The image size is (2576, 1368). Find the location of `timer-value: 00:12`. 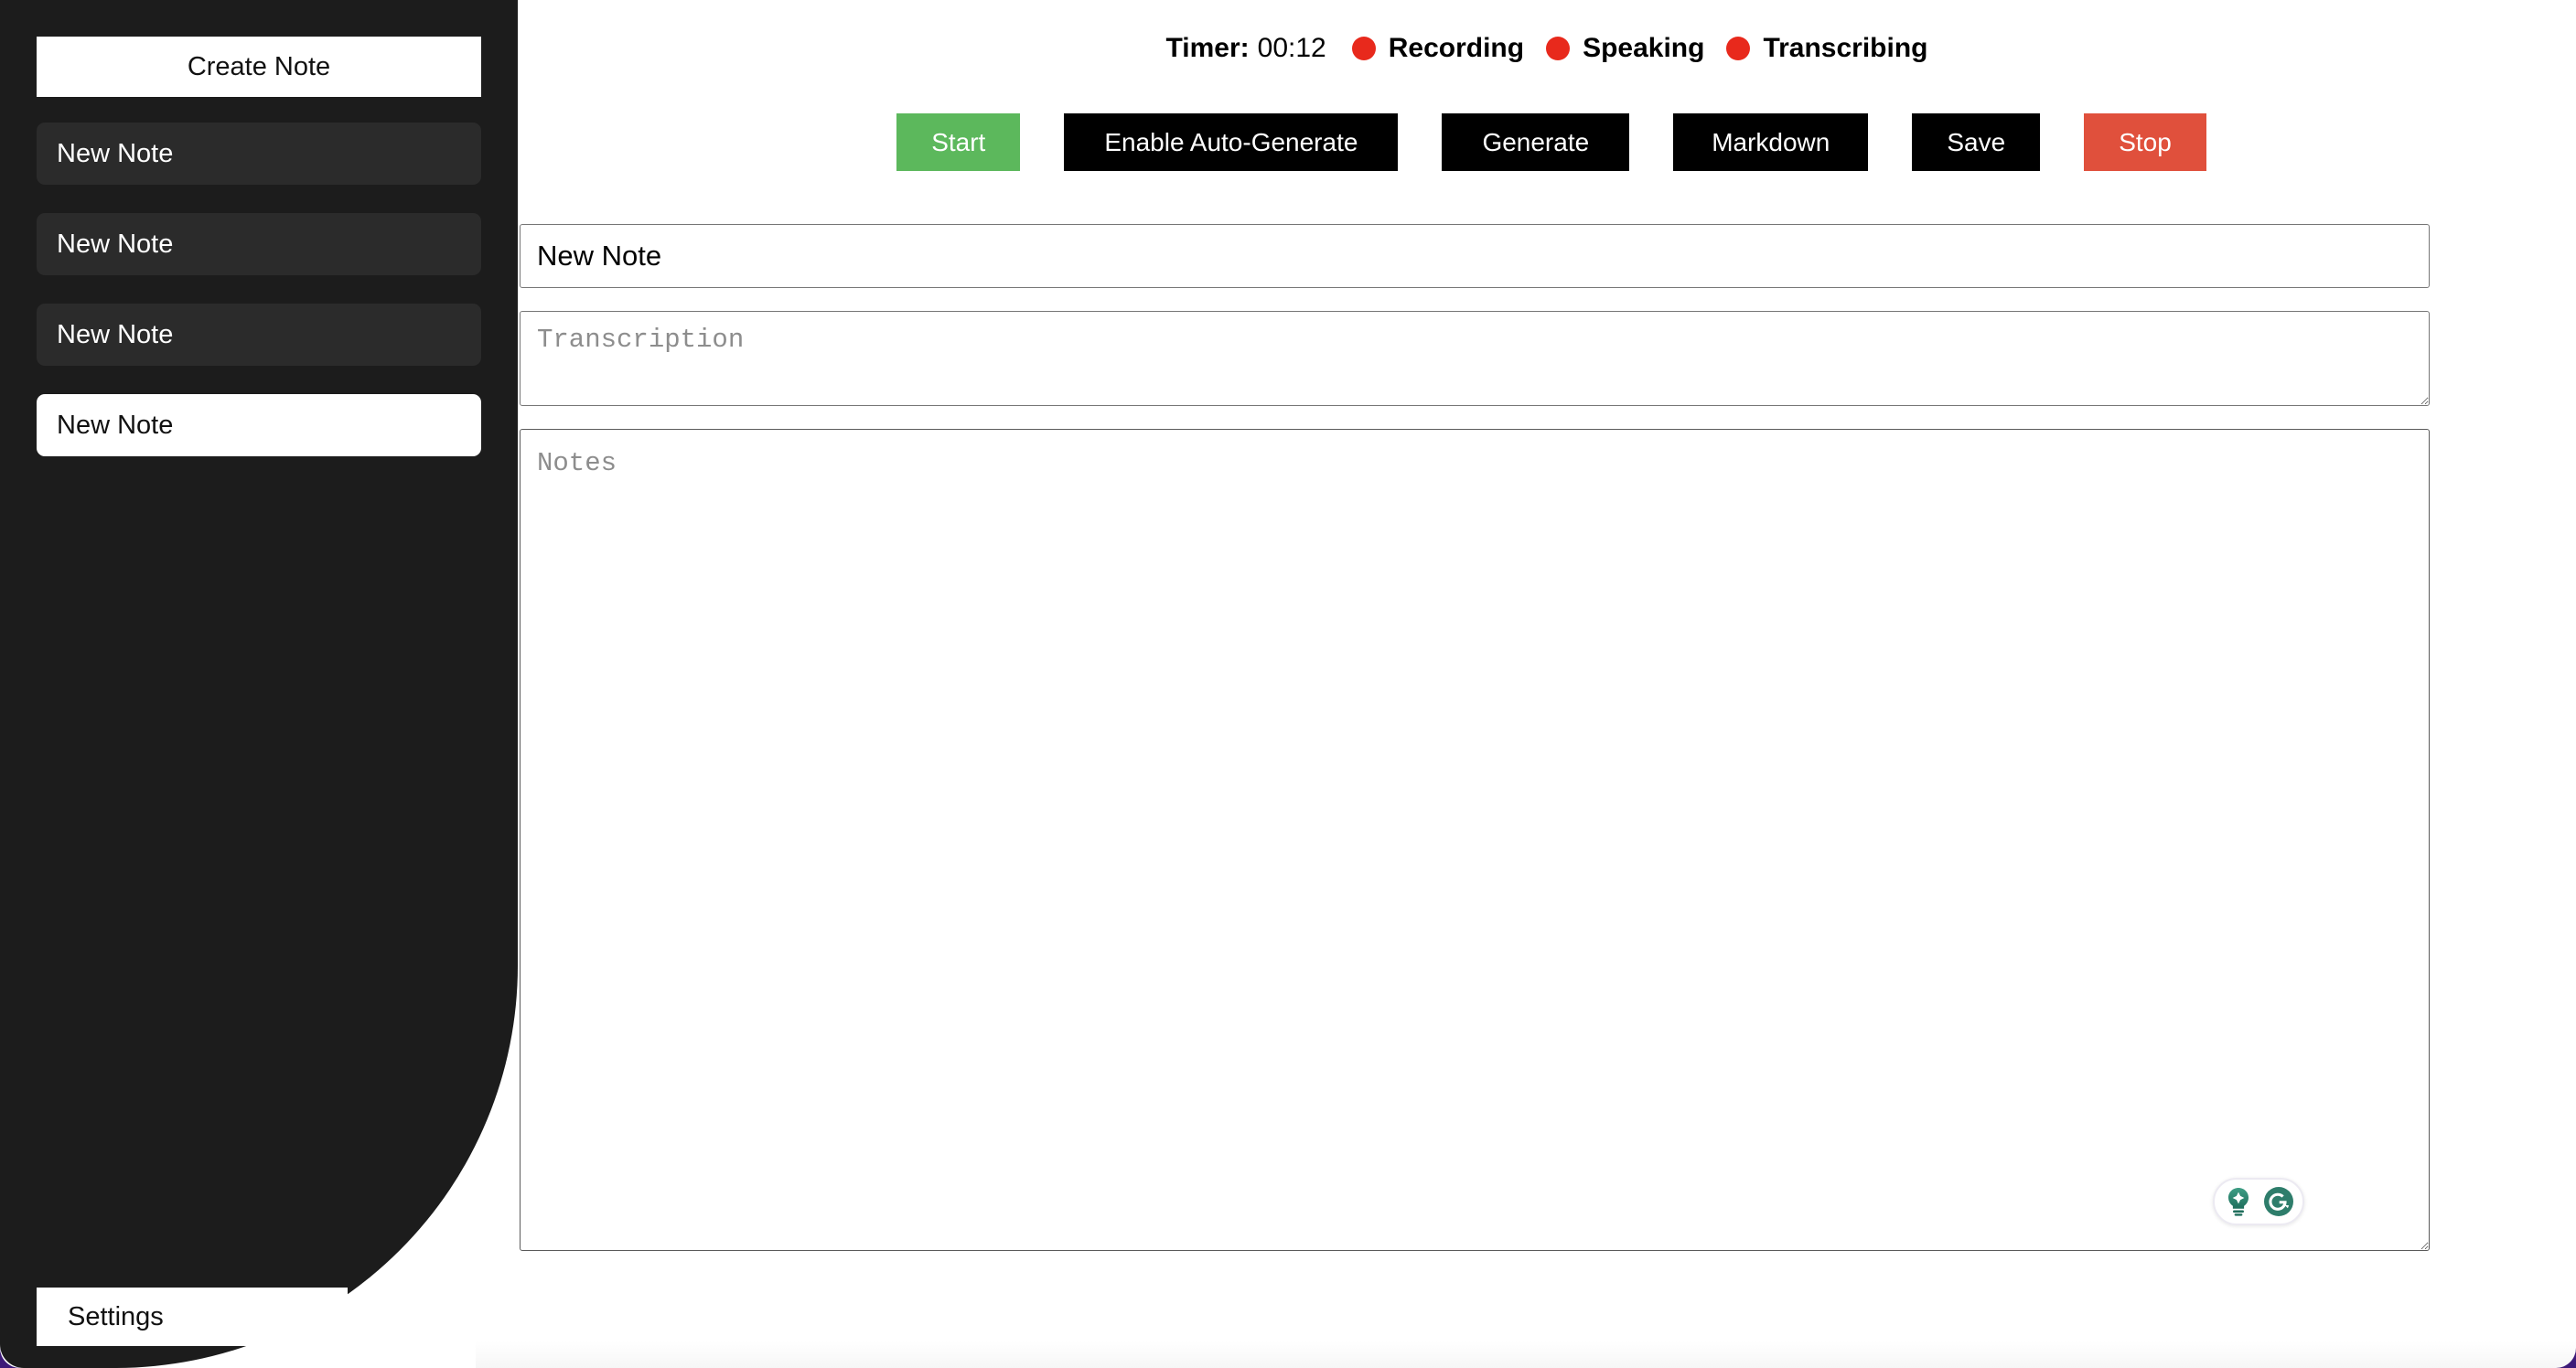

timer-value: 00:12 is located at coordinates (1291, 48).